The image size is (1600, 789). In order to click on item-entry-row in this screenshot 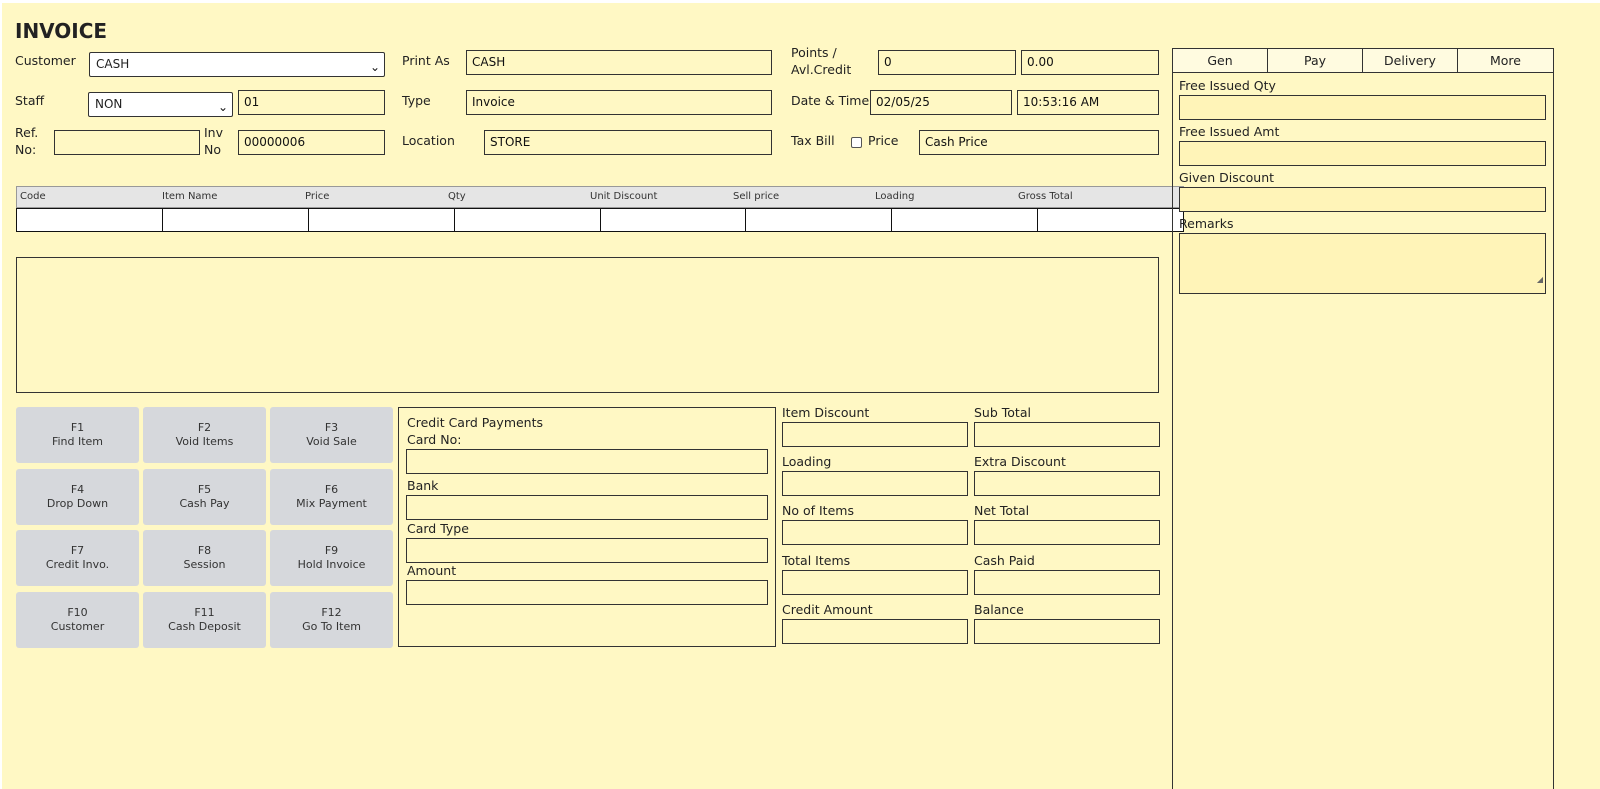, I will do `click(600, 220)`.